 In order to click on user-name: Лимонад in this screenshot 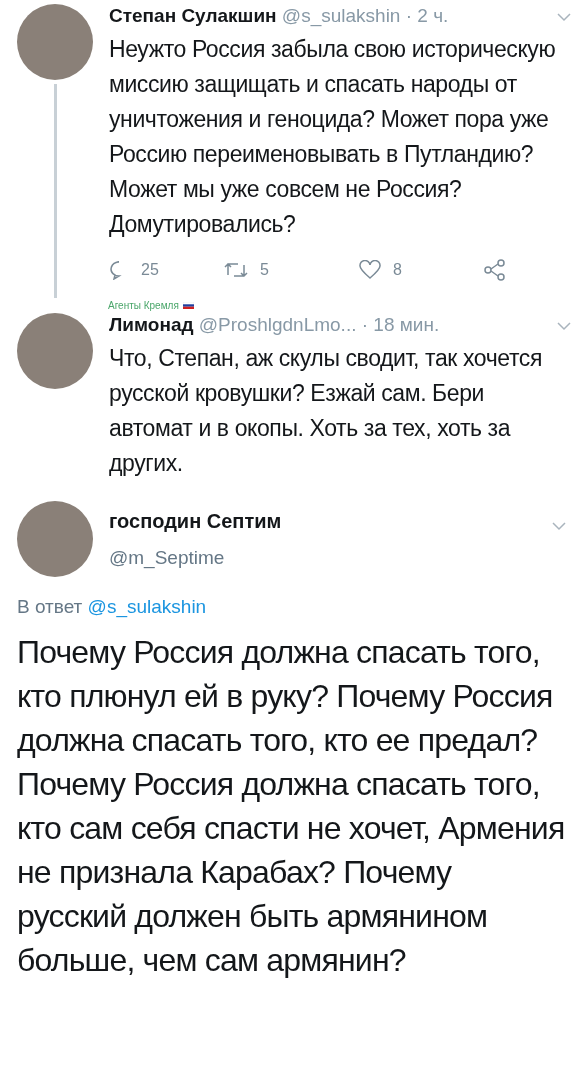, I will do `click(151, 324)`.